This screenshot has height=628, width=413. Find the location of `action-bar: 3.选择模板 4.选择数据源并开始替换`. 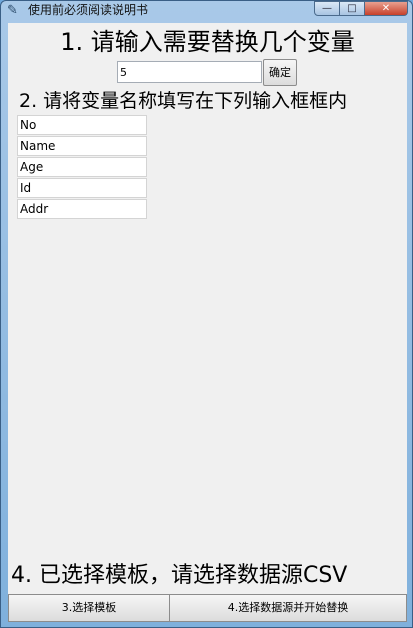

action-bar: 3.选择模板 4.选择数据源并开始替换 is located at coordinates (207, 608).